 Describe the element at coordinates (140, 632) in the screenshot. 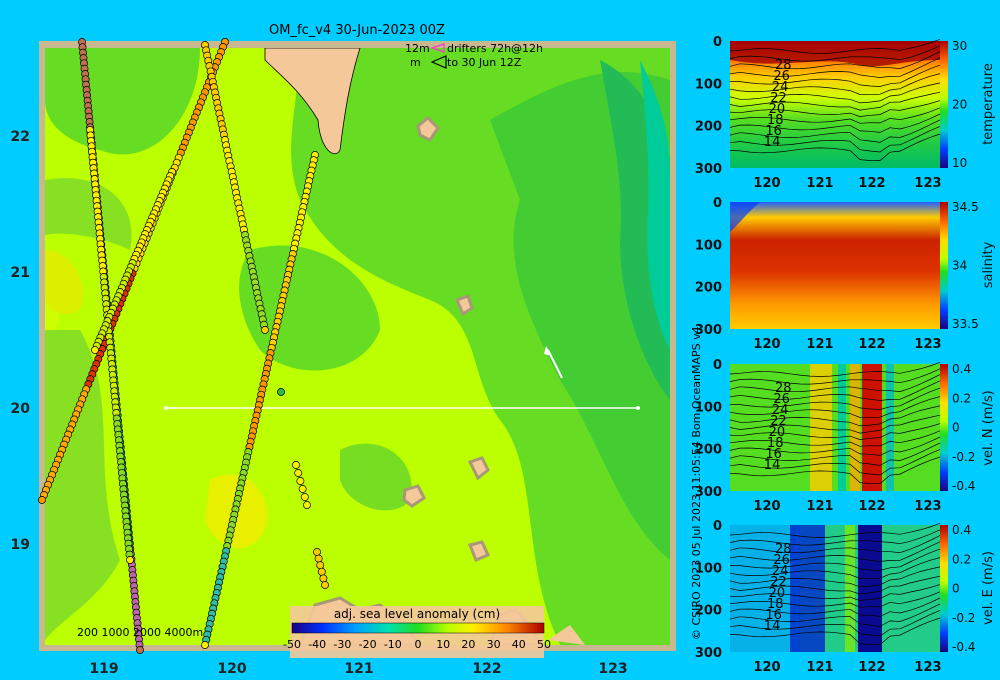

I see `depth-legend: 200 1000 2000 4000m` at that location.